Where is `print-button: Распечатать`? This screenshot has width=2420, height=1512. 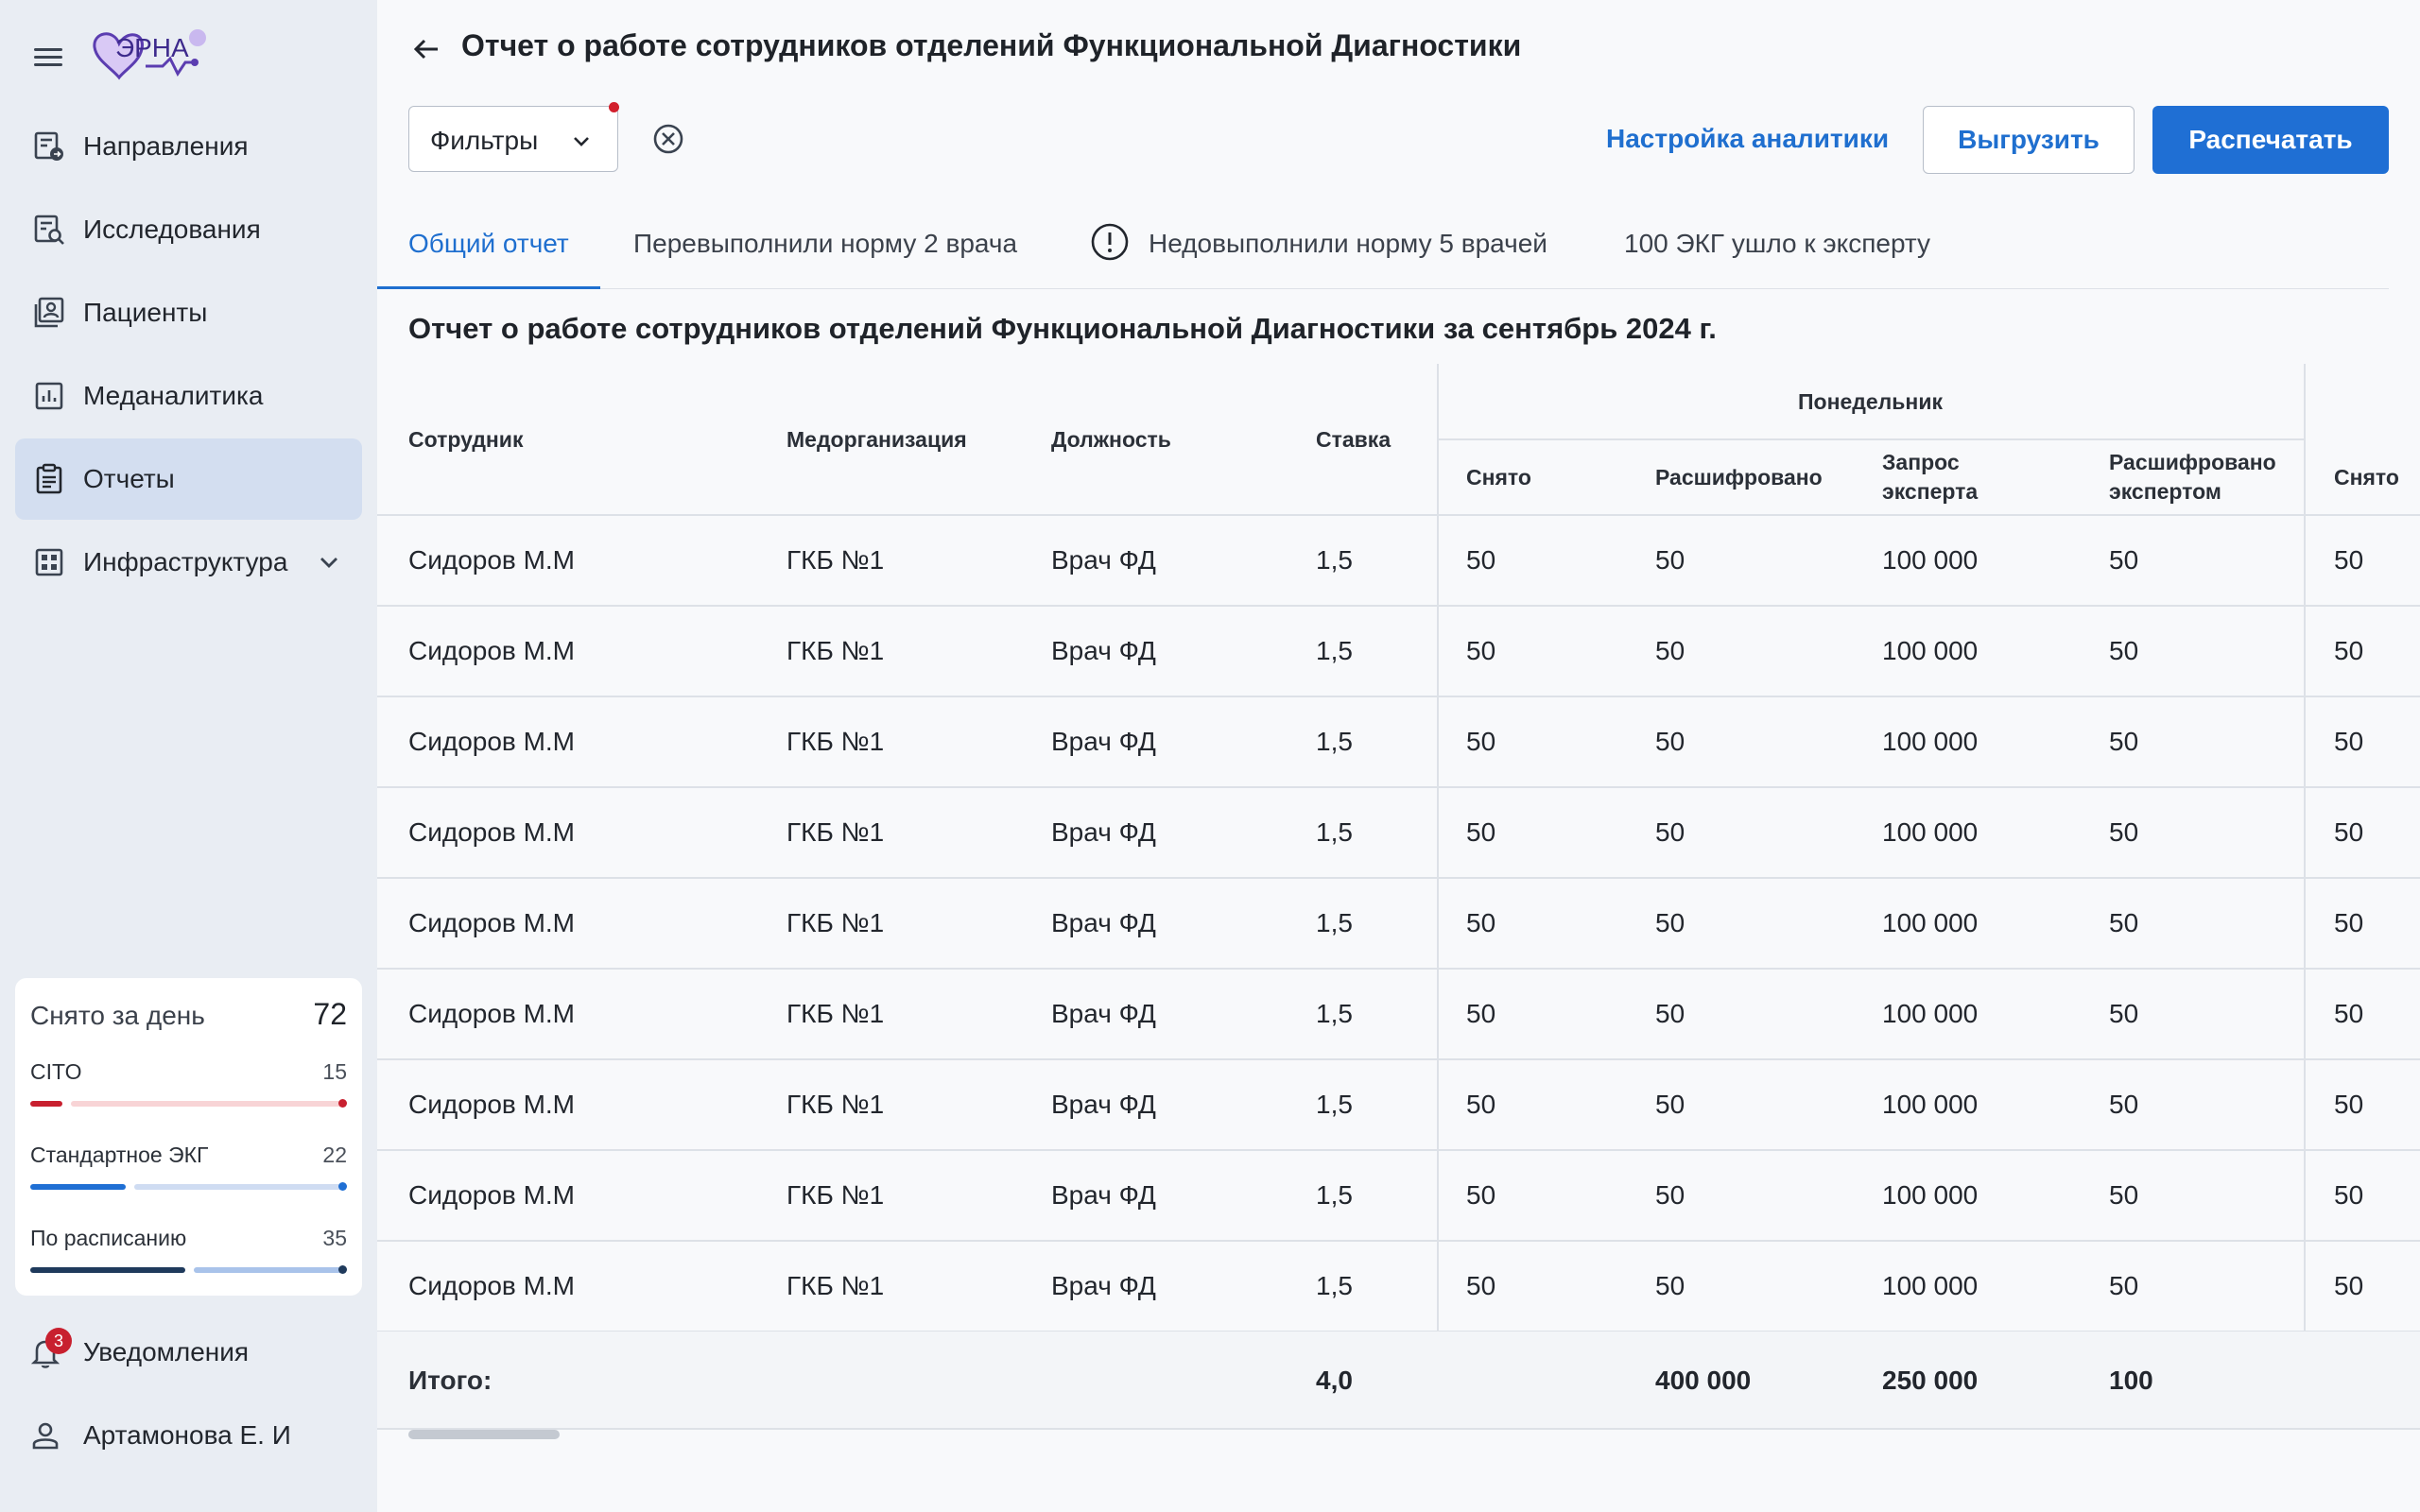 print-button: Распечатать is located at coordinates (2270, 140).